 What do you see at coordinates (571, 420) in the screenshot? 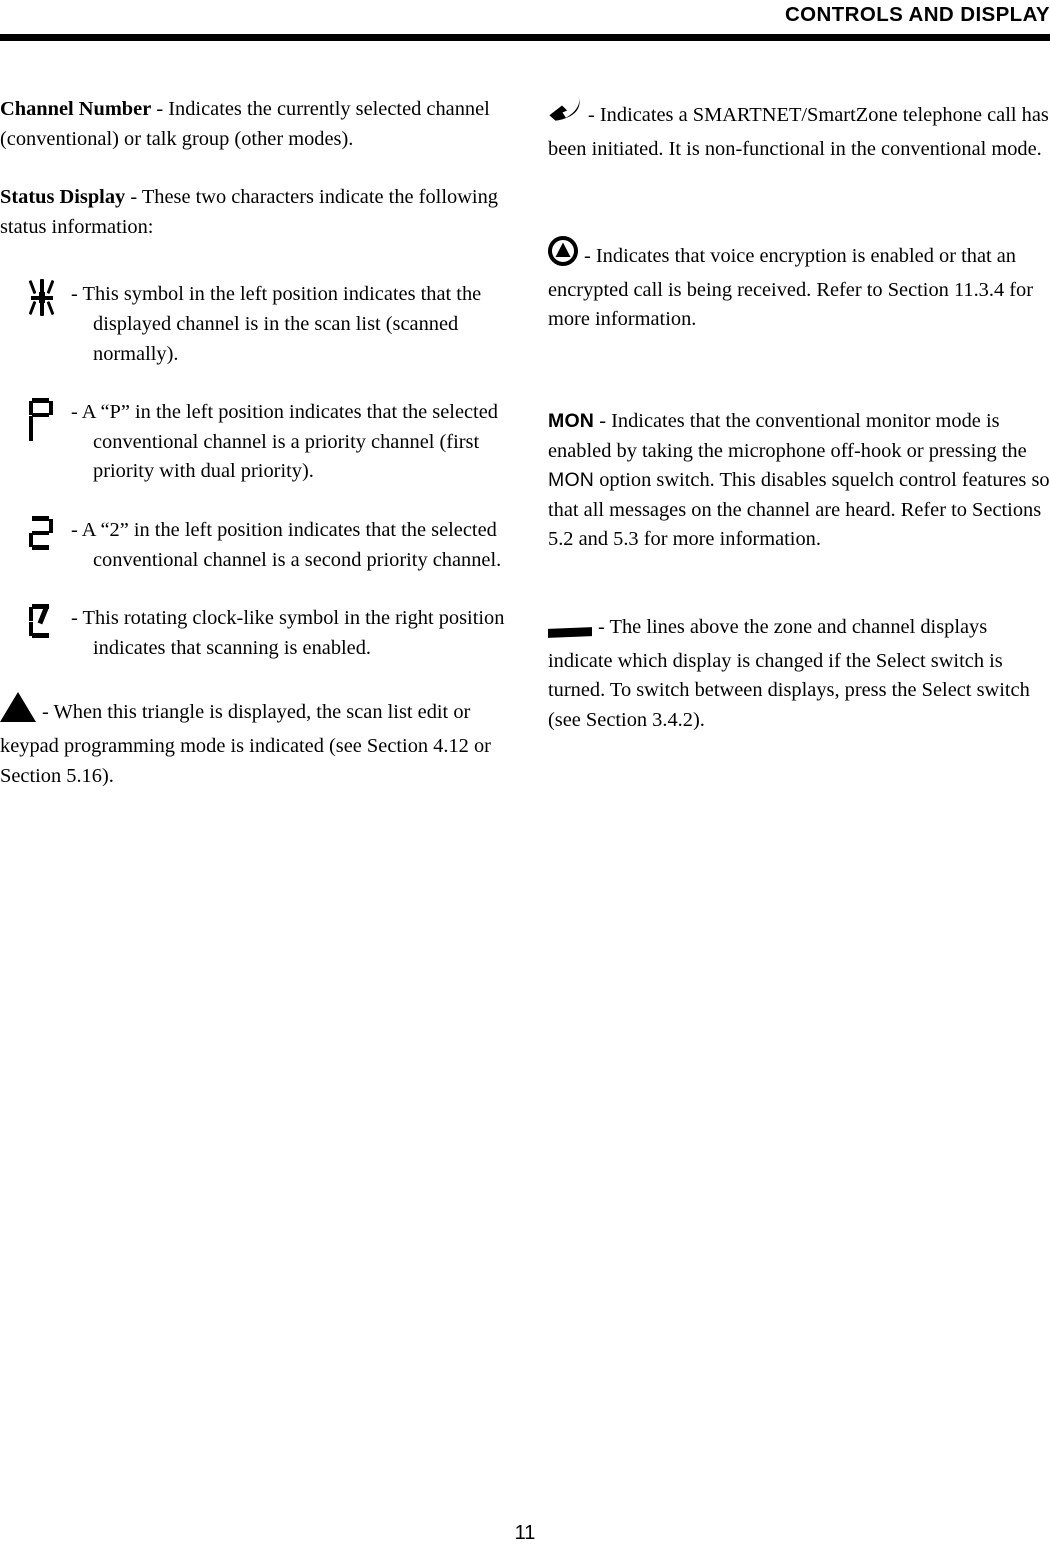
I see `monitor-mode-lead: MON` at bounding box center [571, 420].